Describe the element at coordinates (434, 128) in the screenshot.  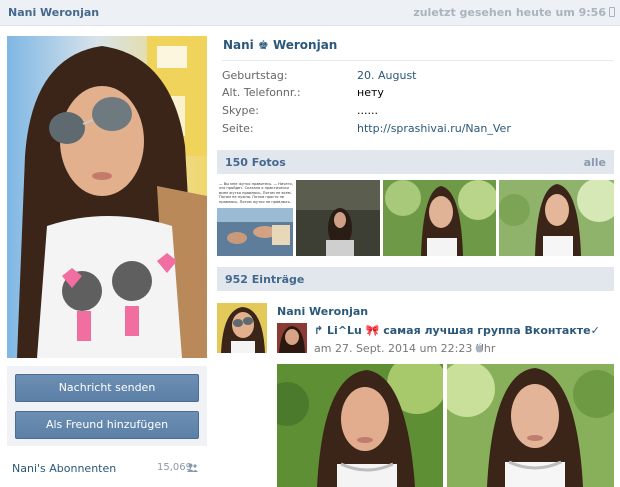
I see `website-link: http://sprashivai.ru/Nan_Ver` at that location.